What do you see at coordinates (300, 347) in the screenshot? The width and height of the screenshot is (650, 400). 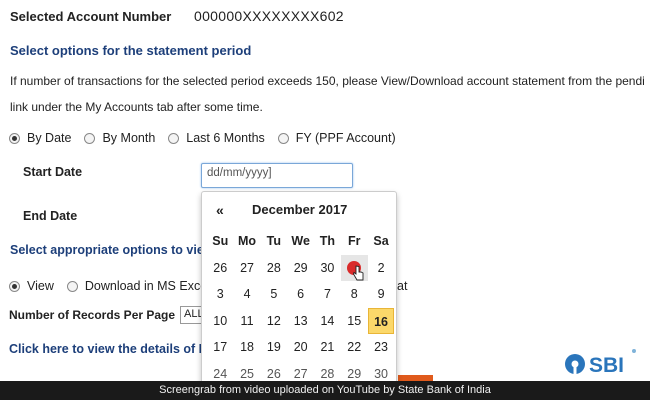 I see `calendar-day: 20` at bounding box center [300, 347].